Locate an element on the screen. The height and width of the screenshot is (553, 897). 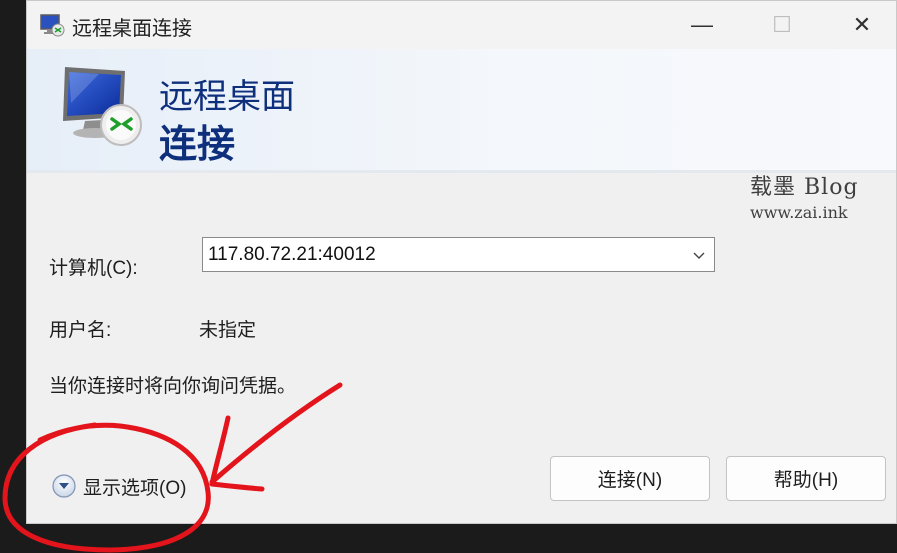
chevron-down-icon is located at coordinates (699, 255).